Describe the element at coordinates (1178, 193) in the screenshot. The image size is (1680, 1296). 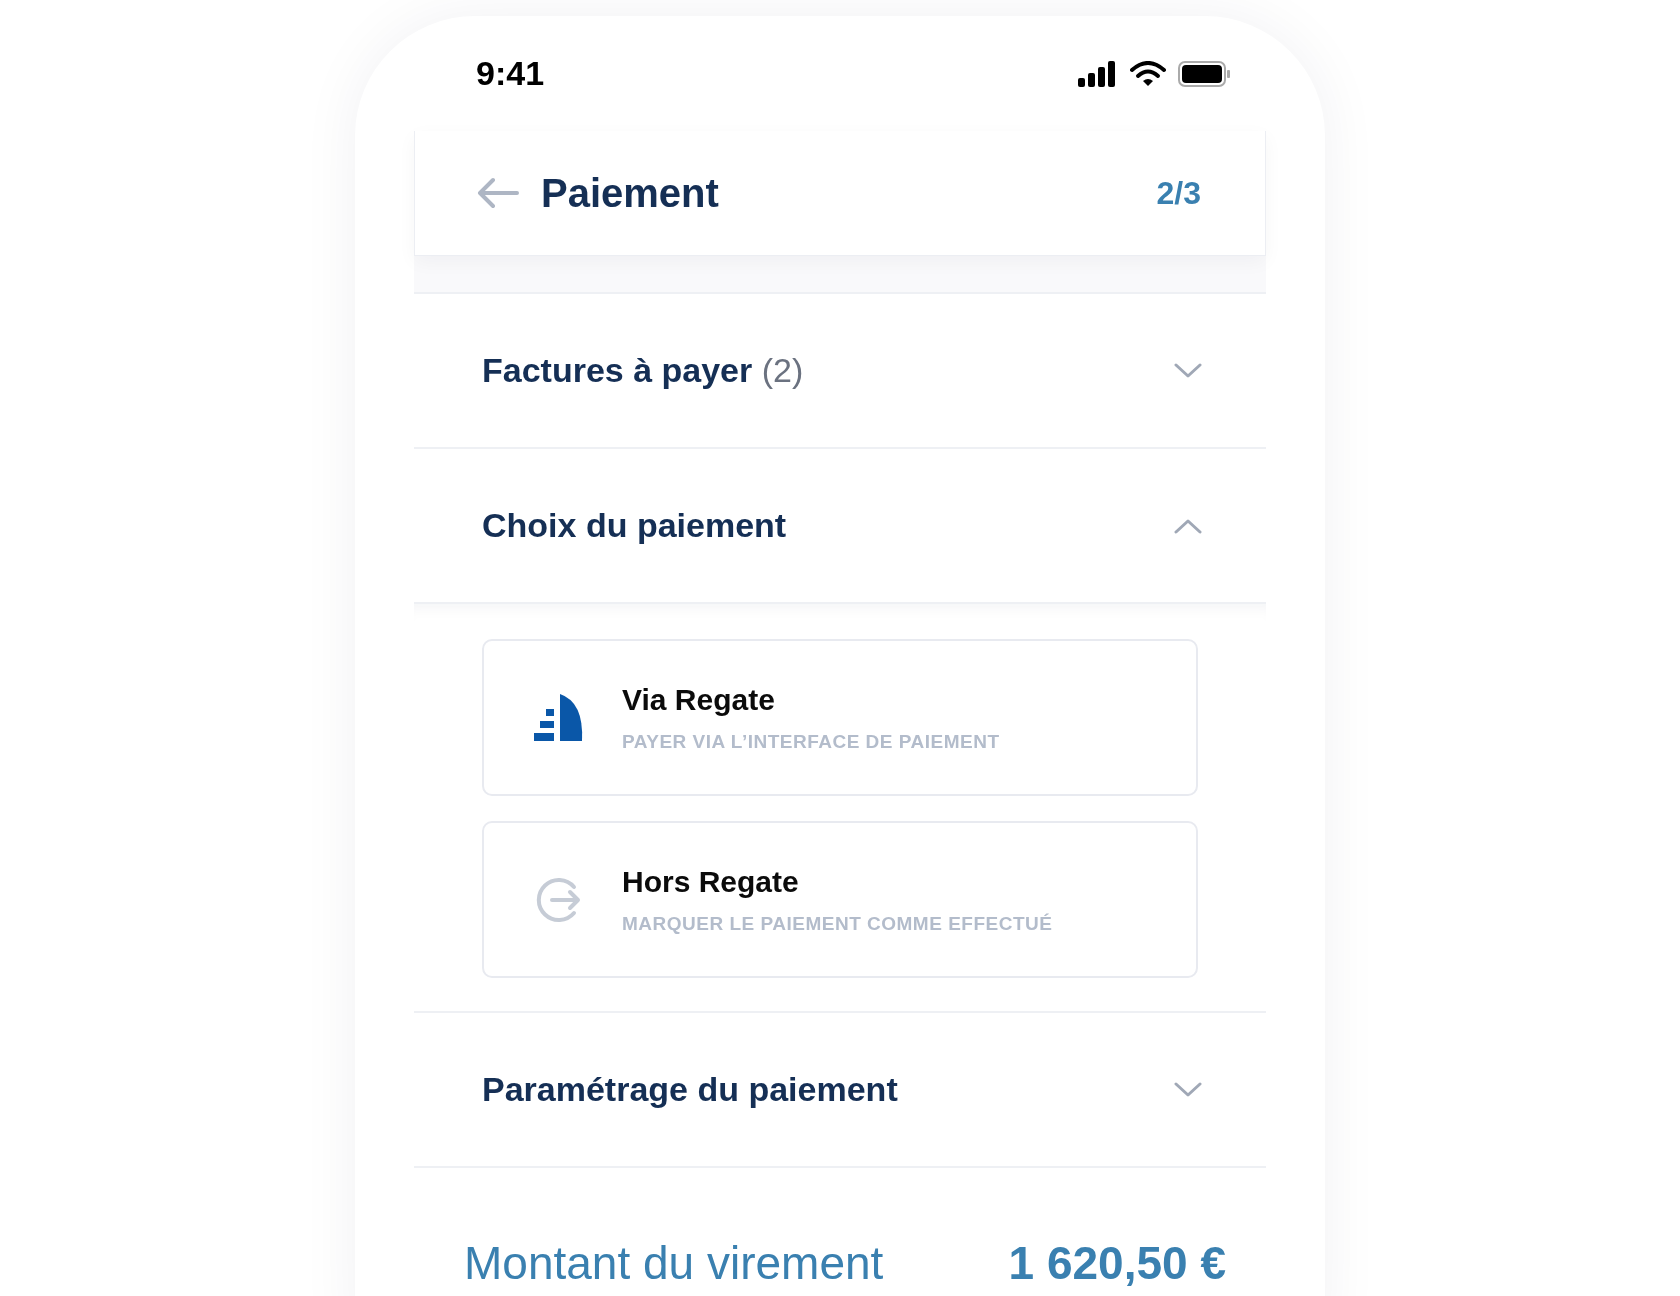
I see `step-counter: 2/3` at that location.